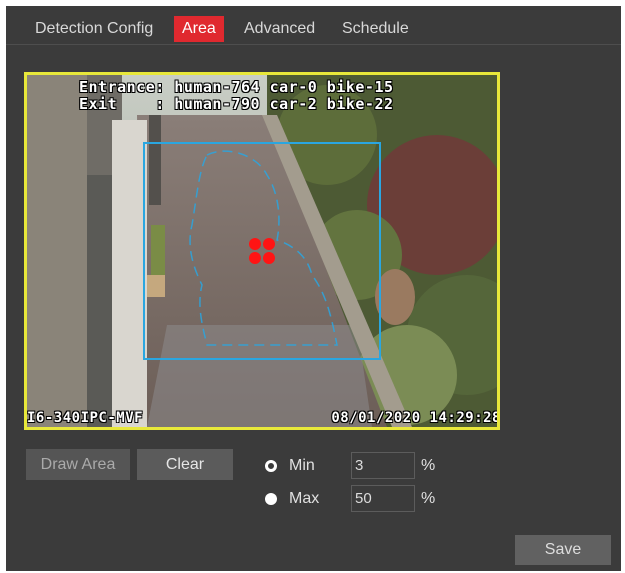 This screenshot has height=573, width=625. What do you see at coordinates (236, 87) in the screenshot?
I see `entrance-count-text: Entrance: human-764 car-0 bike-15` at bounding box center [236, 87].